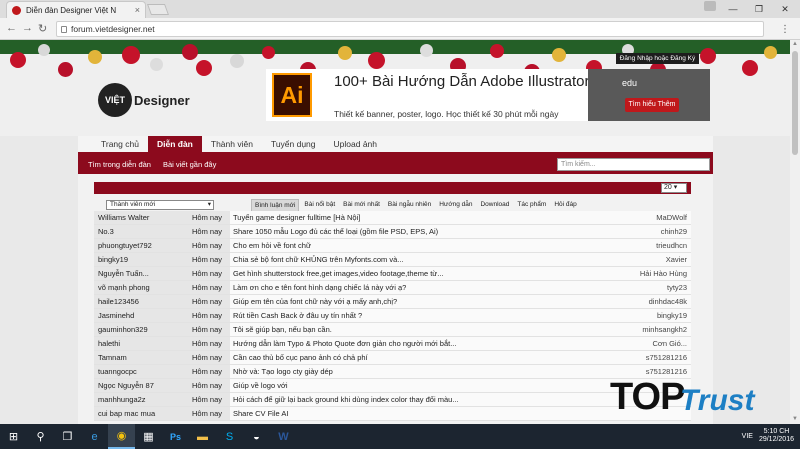  Describe the element at coordinates (120, 144) in the screenshot. I see `nav-home: Trang chủ` at that location.